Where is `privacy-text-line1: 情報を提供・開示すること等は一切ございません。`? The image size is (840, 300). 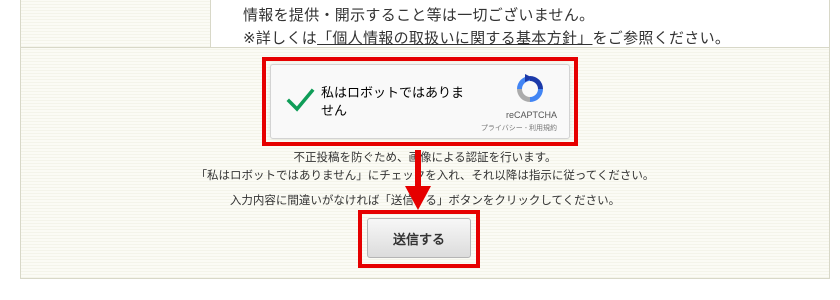
privacy-text-line1: 情報を提供・開示すること等は一切ございません。 is located at coordinates (419, 15).